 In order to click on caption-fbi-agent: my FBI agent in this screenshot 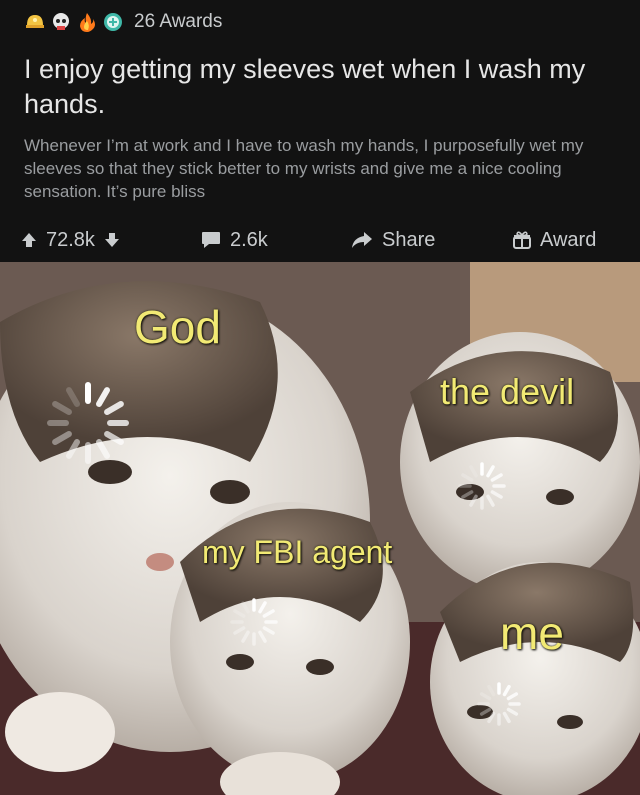, I will do `click(297, 552)`.